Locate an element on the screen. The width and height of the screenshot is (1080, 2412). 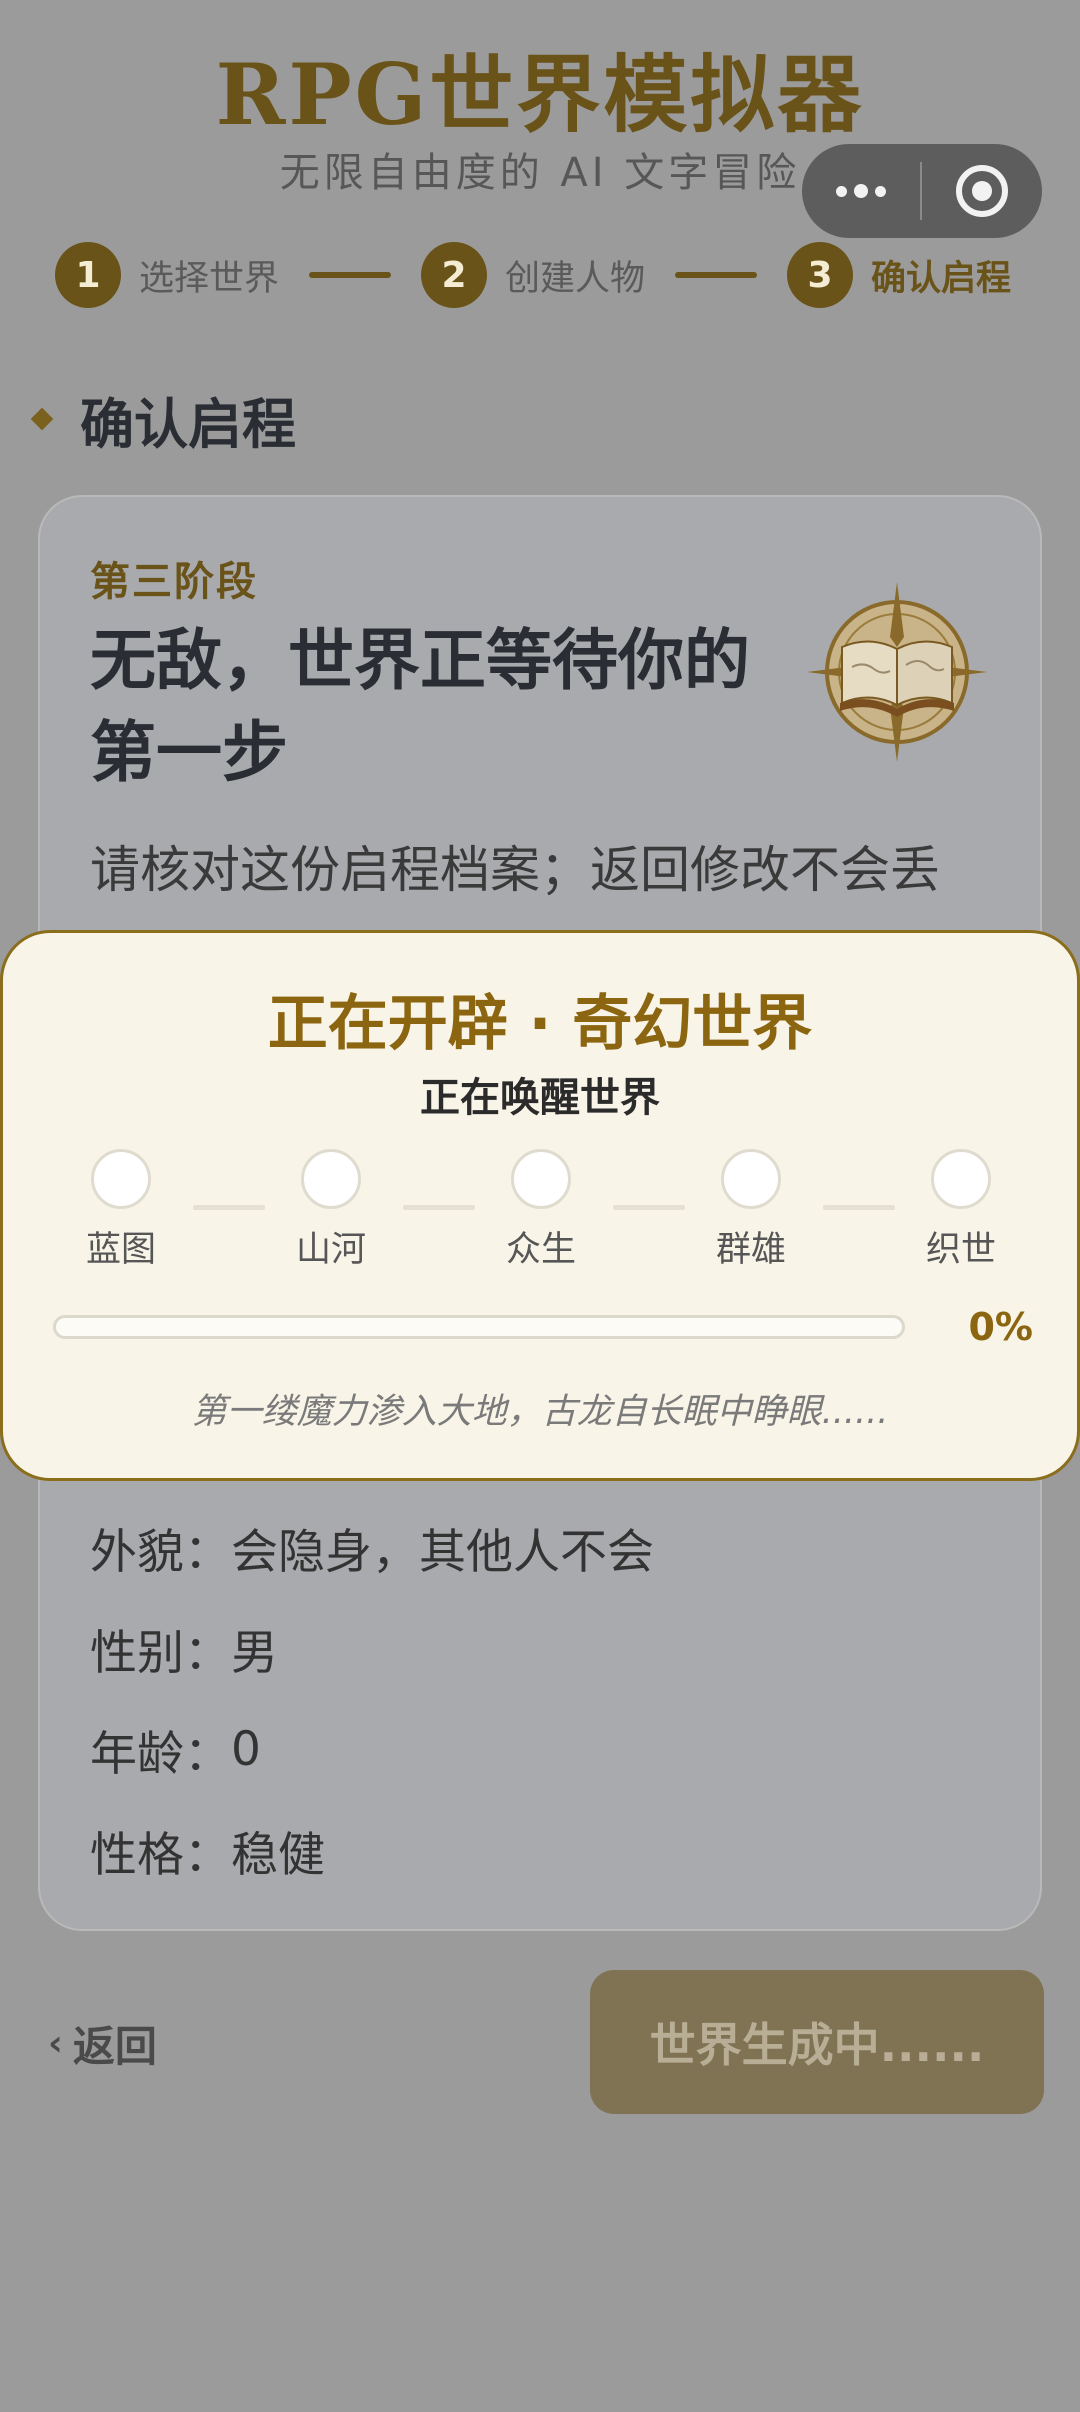
field-key: 年龄 is located at coordinates (160, 1749).